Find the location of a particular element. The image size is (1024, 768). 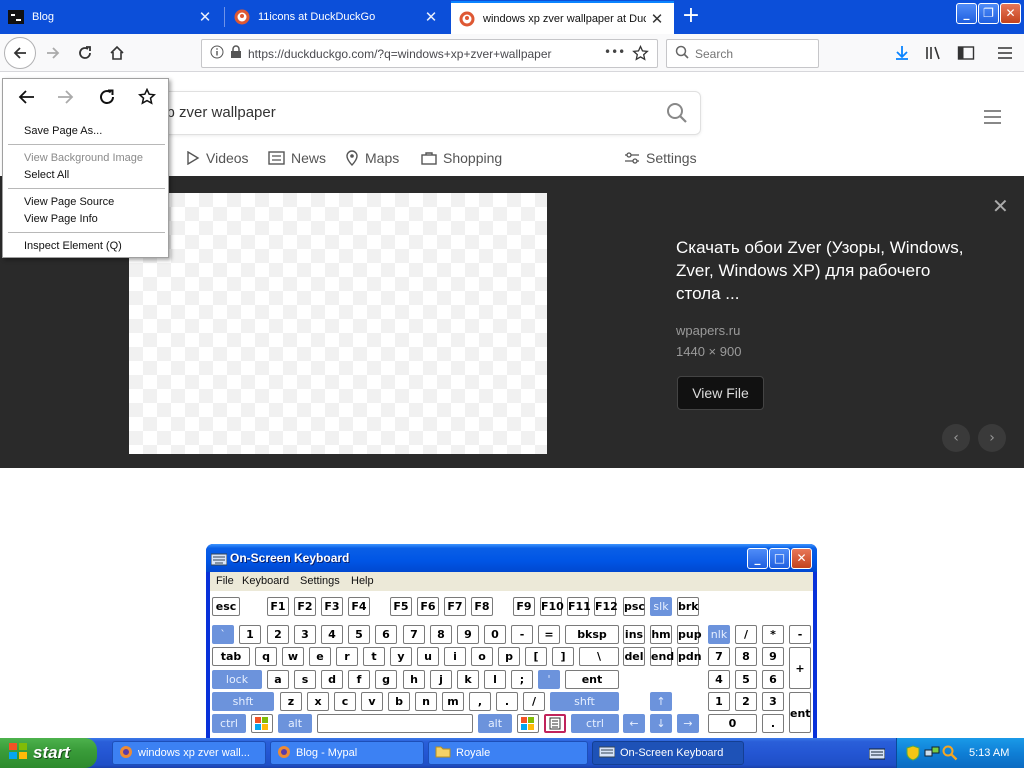

key-comma: , is located at coordinates (480, 701).